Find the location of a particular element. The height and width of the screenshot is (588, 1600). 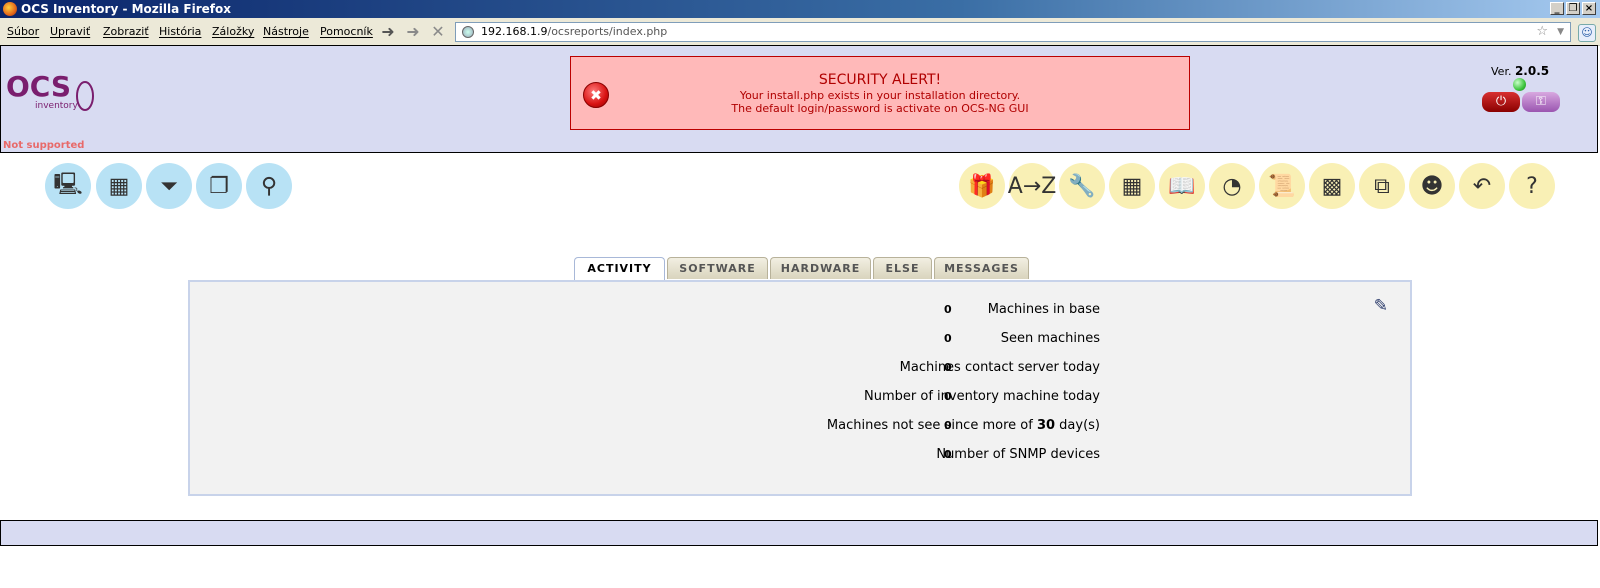

version-label: Ver. 2.0.5 is located at coordinates (1520, 71).